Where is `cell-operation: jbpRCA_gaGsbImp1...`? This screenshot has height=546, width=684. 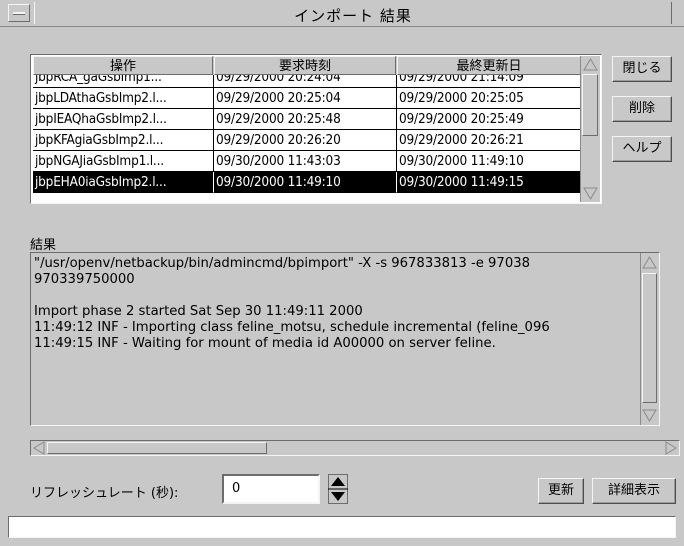
cell-operation: jbpRCA_gaGsbImp1... is located at coordinates (123, 81).